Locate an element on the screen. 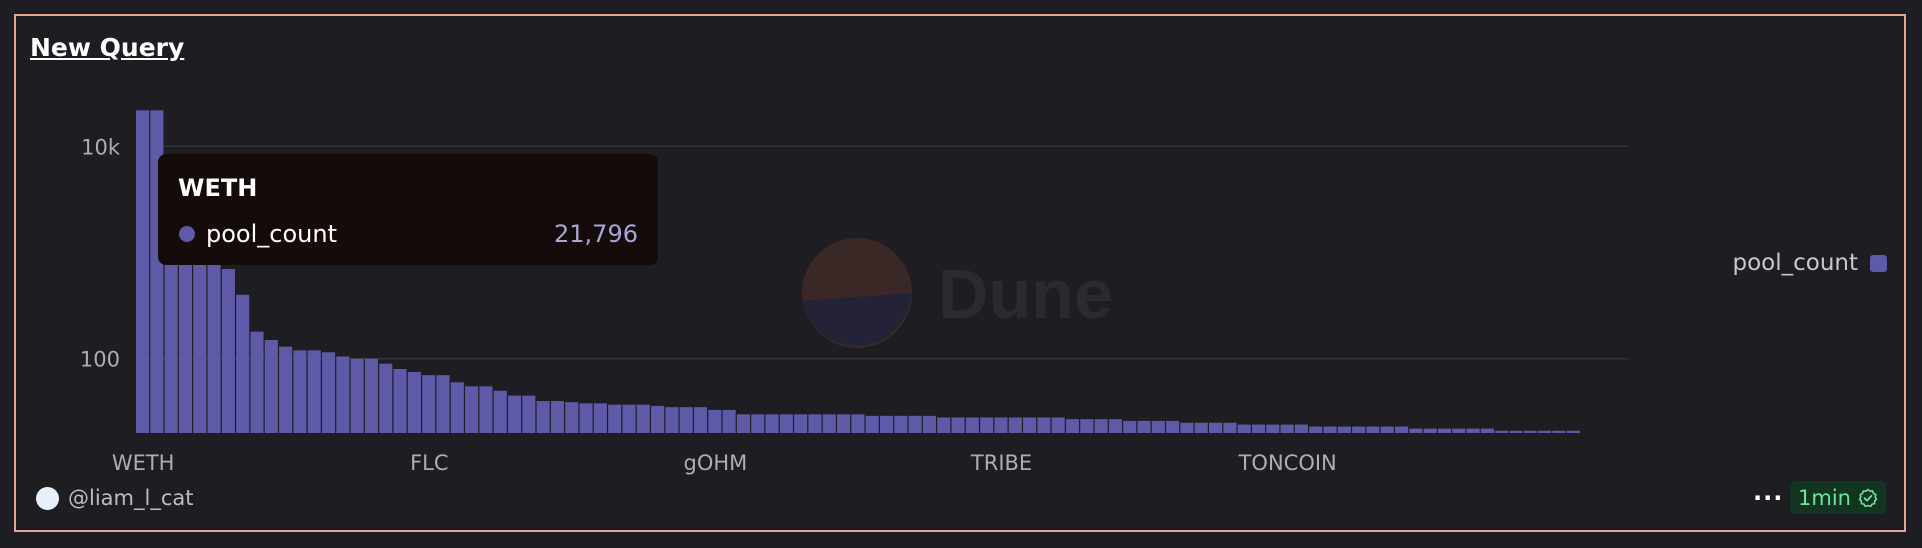 The height and width of the screenshot is (548, 1922). legend-item-pool-count: pool_count is located at coordinates (1809, 263).